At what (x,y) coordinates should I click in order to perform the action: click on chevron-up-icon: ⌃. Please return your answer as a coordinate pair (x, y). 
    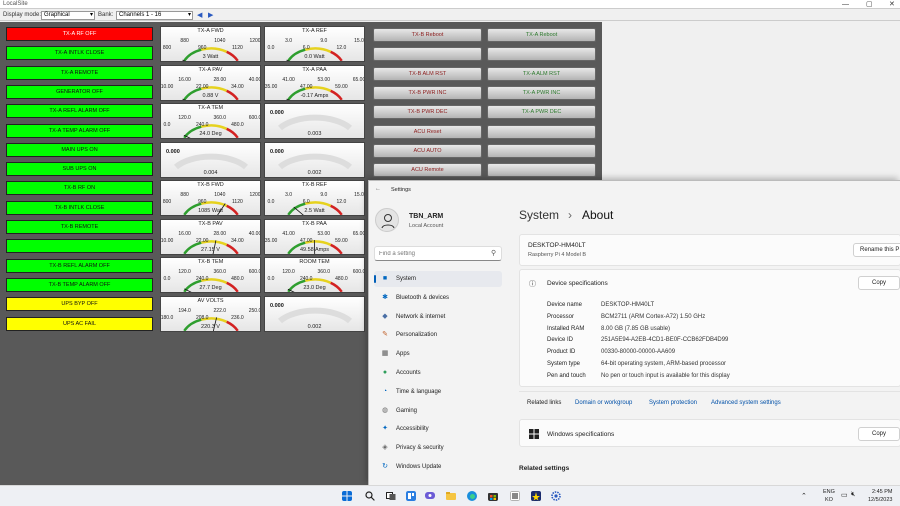
    Looking at the image, I should click on (804, 496).